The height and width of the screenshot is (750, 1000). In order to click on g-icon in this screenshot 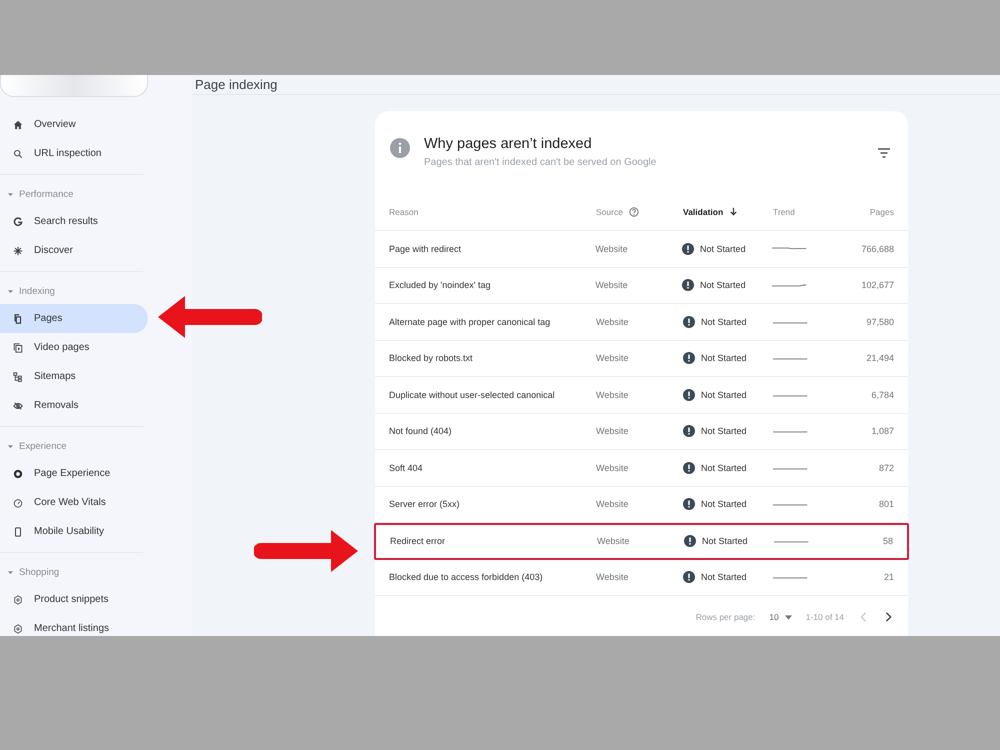, I will do `click(18, 221)`.